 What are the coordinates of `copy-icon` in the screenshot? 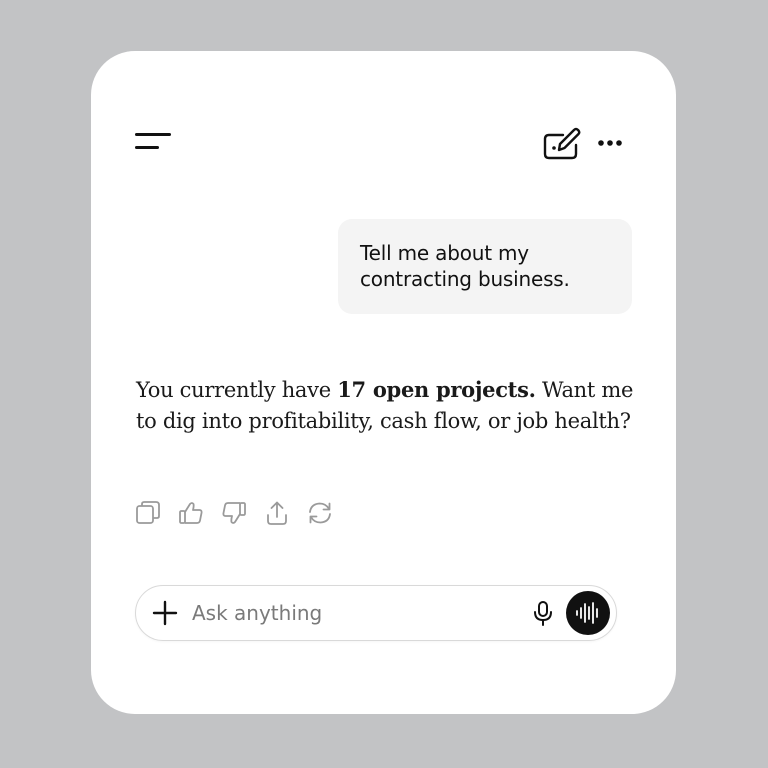 It's located at (148, 512).